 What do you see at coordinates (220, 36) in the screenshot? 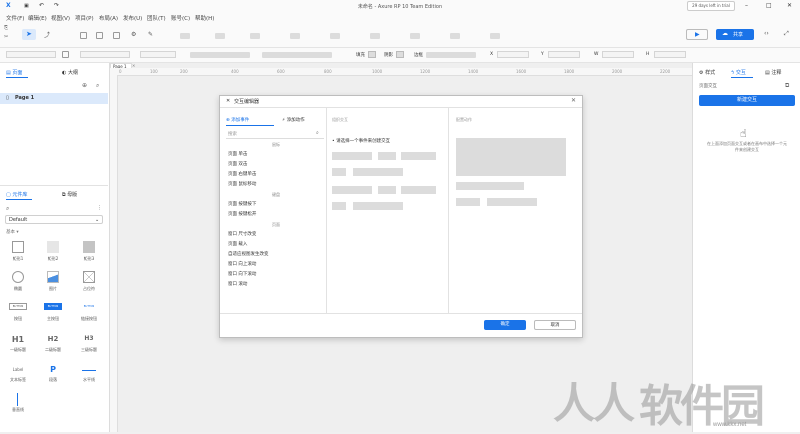
I see `align-center-icon` at bounding box center [220, 36].